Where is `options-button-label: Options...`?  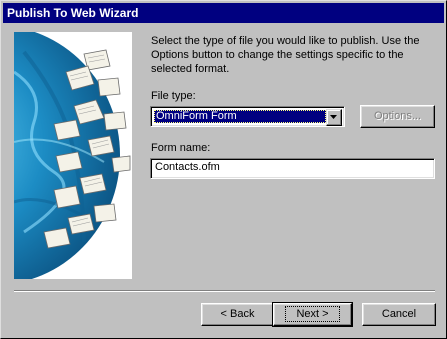 options-button-label: Options... is located at coordinates (397, 116).